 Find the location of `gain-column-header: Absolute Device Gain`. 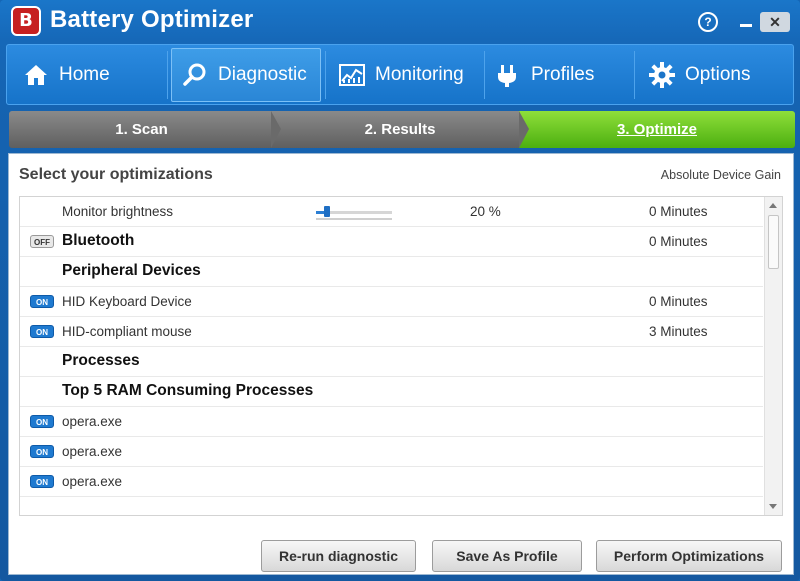

gain-column-header: Absolute Device Gain is located at coordinates (720, 175).